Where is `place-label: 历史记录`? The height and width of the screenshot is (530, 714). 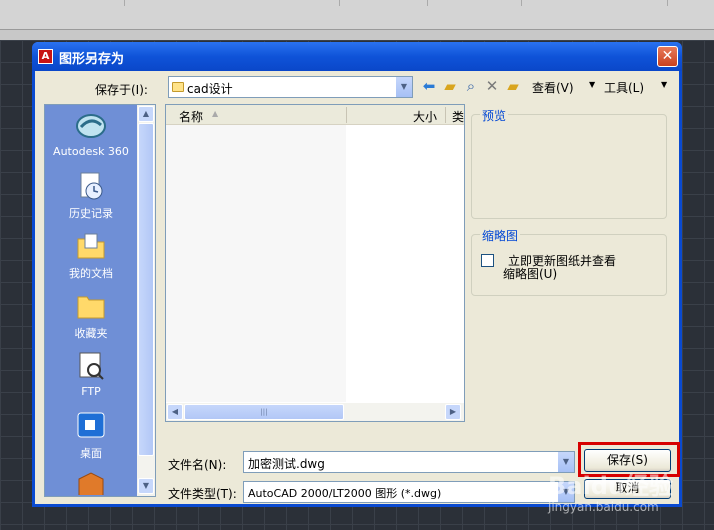 place-label: 历史记录 is located at coordinates (91, 213).